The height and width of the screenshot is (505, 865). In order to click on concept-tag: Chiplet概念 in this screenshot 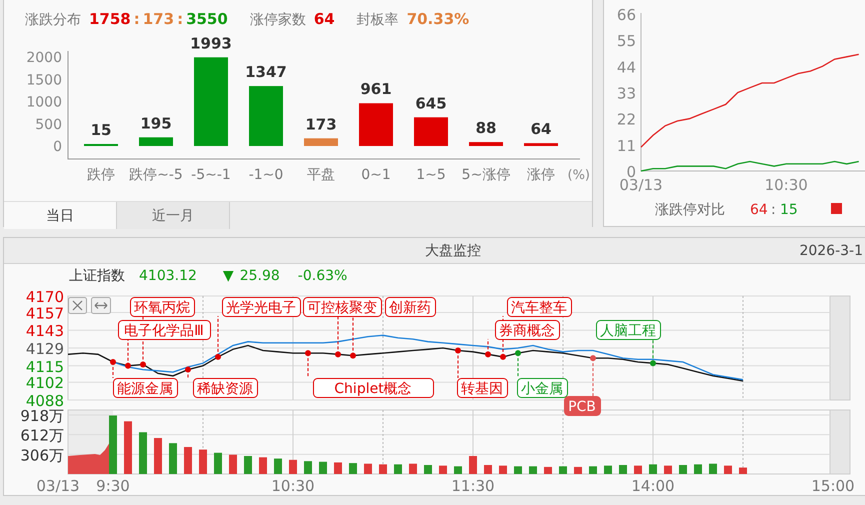, I will do `click(373, 388)`.